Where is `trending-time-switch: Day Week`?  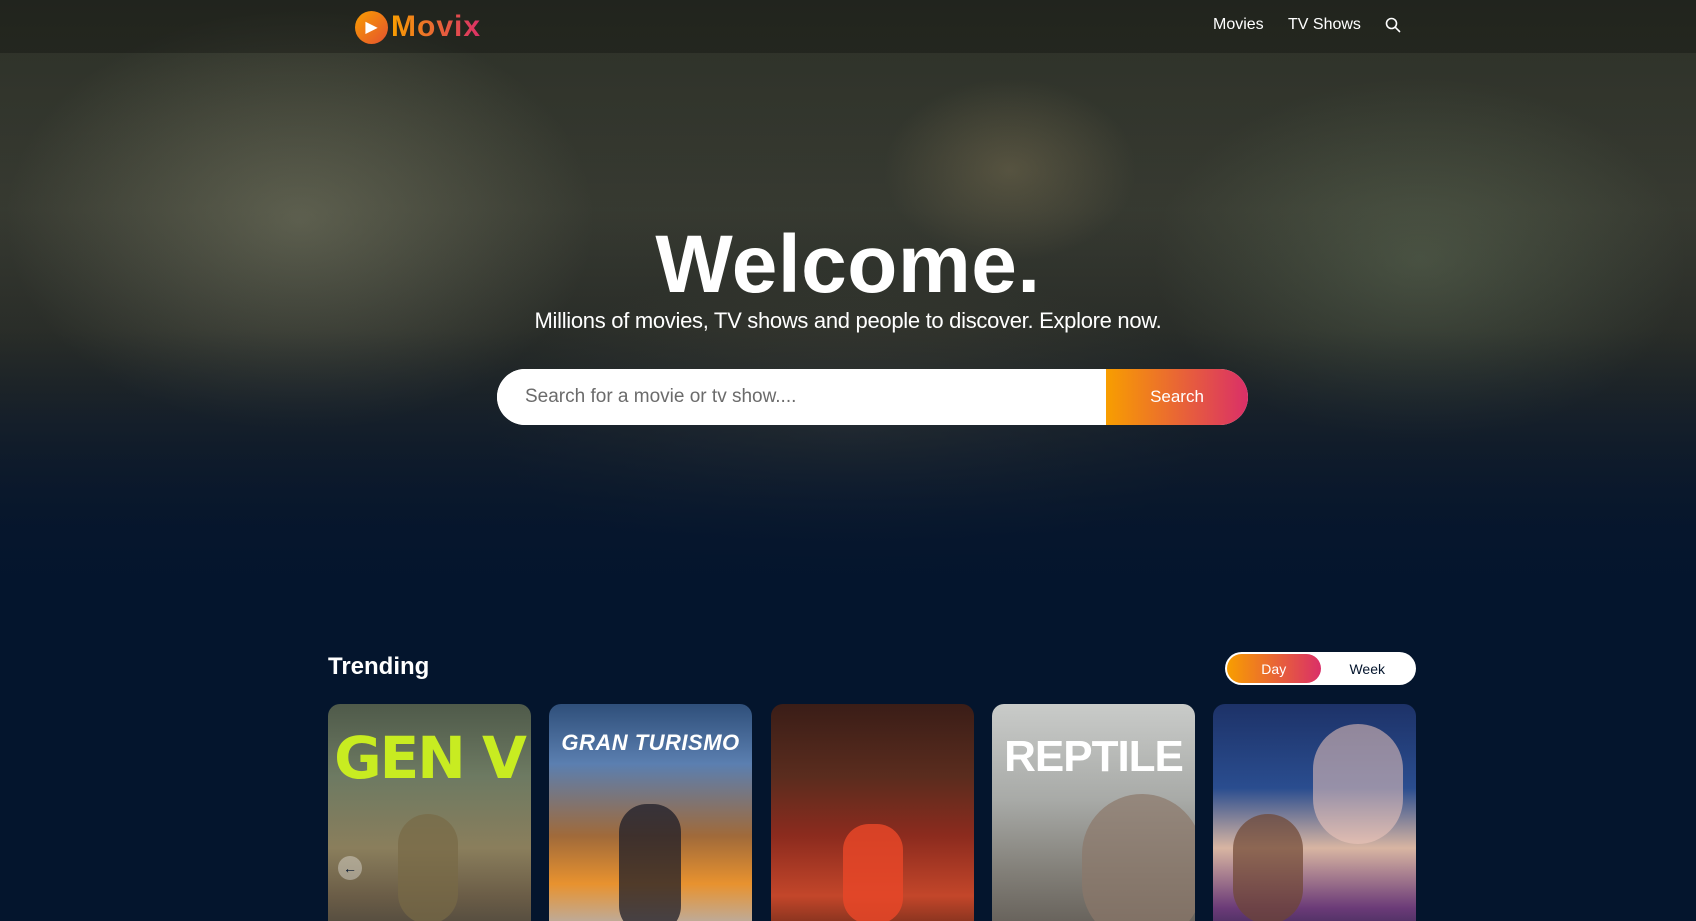
trending-time-switch: Day Week is located at coordinates (1320, 668).